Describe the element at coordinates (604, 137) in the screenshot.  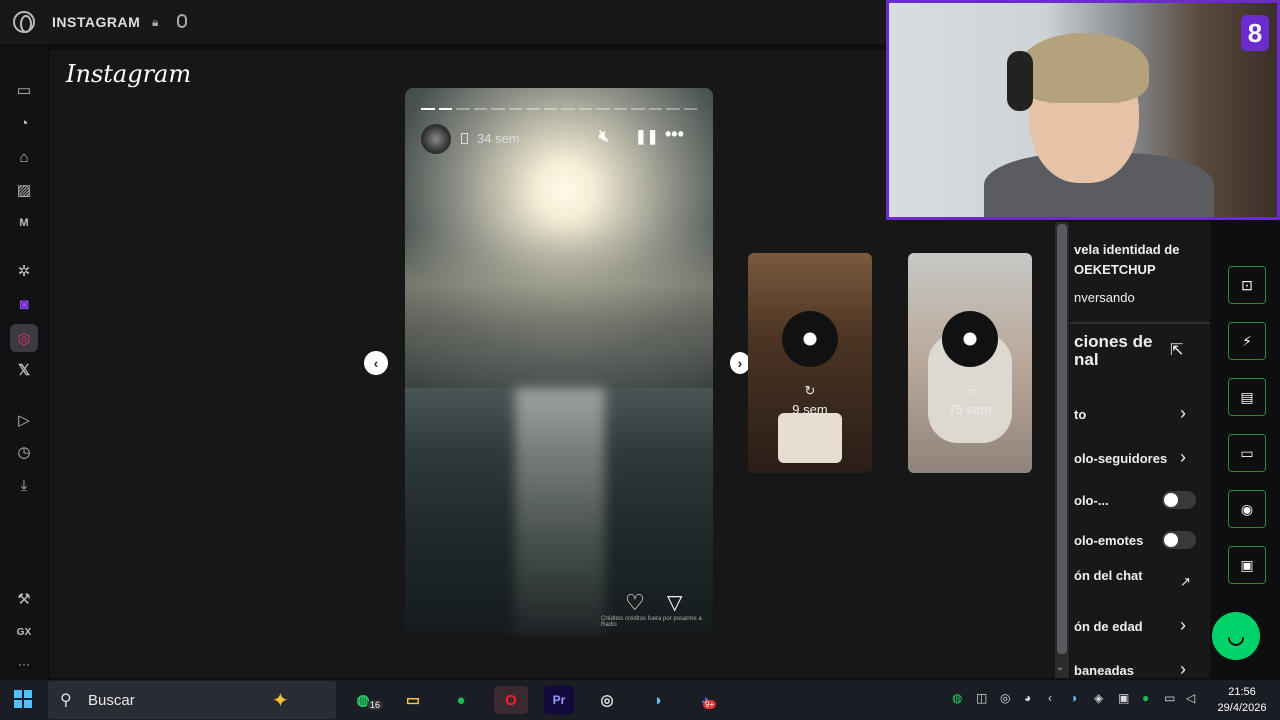
I see `mute-icon: 🔇︎` at that location.